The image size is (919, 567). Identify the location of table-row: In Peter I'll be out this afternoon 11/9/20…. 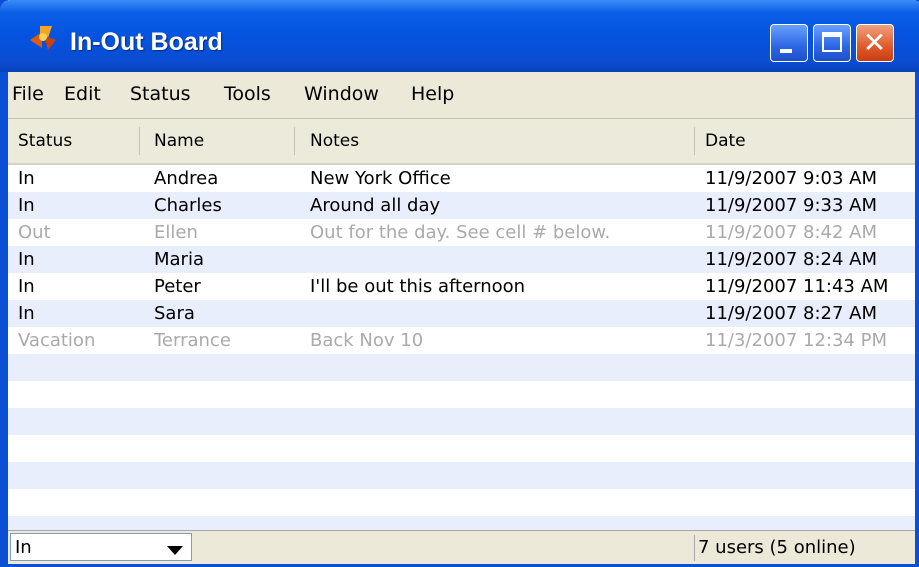
(461, 286).